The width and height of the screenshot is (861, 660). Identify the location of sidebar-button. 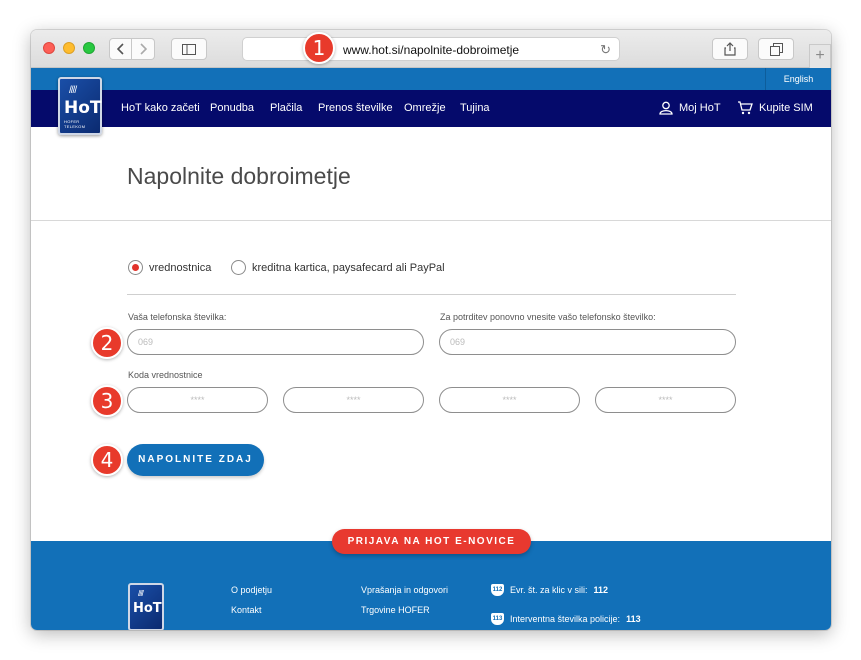
(189, 49).